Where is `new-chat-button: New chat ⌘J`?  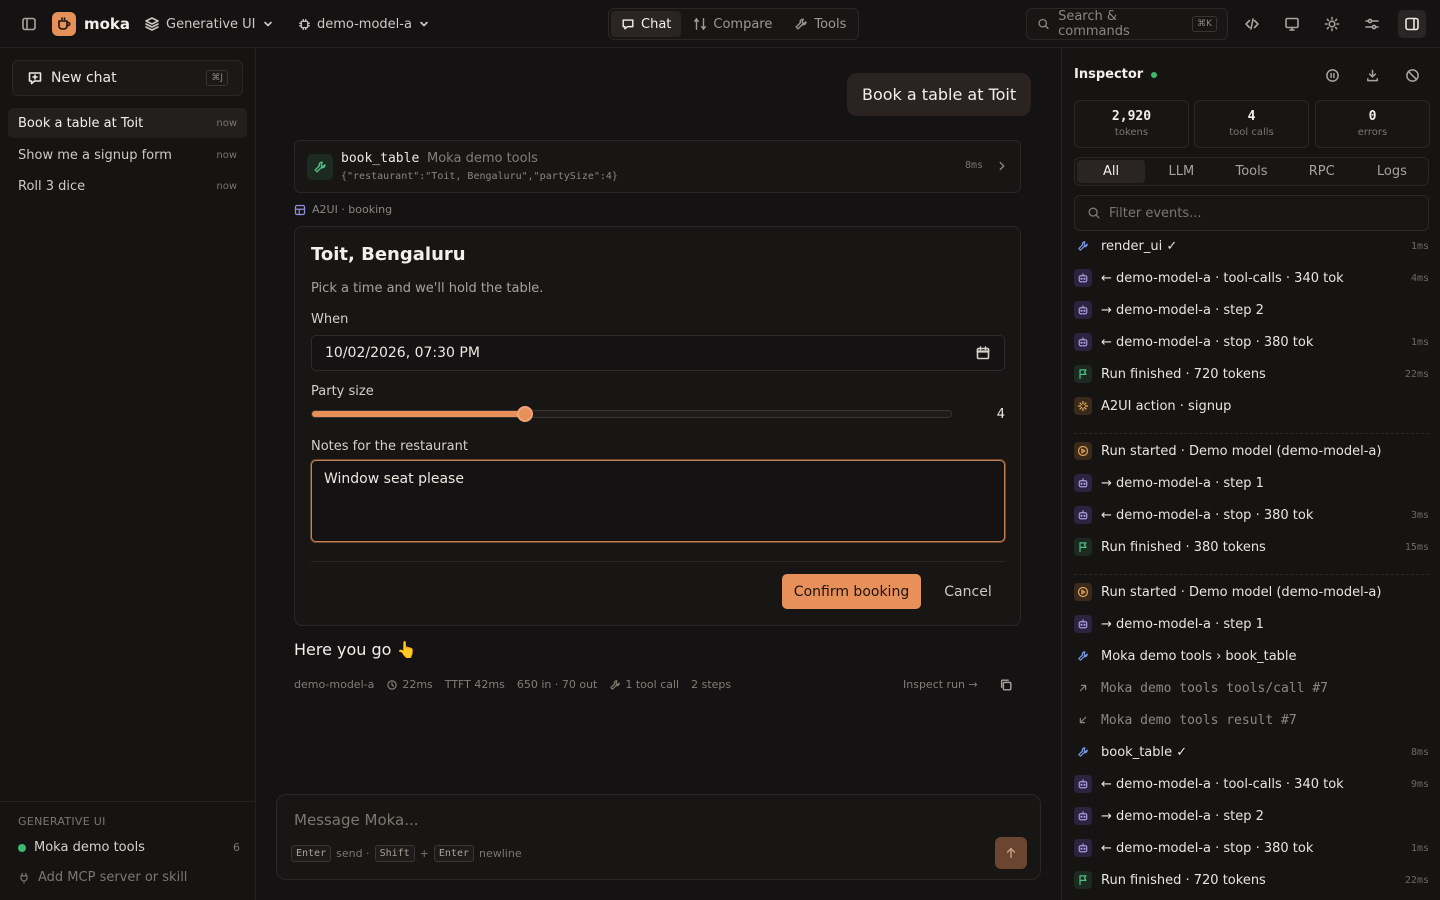
new-chat-button: New chat ⌘J is located at coordinates (127, 78).